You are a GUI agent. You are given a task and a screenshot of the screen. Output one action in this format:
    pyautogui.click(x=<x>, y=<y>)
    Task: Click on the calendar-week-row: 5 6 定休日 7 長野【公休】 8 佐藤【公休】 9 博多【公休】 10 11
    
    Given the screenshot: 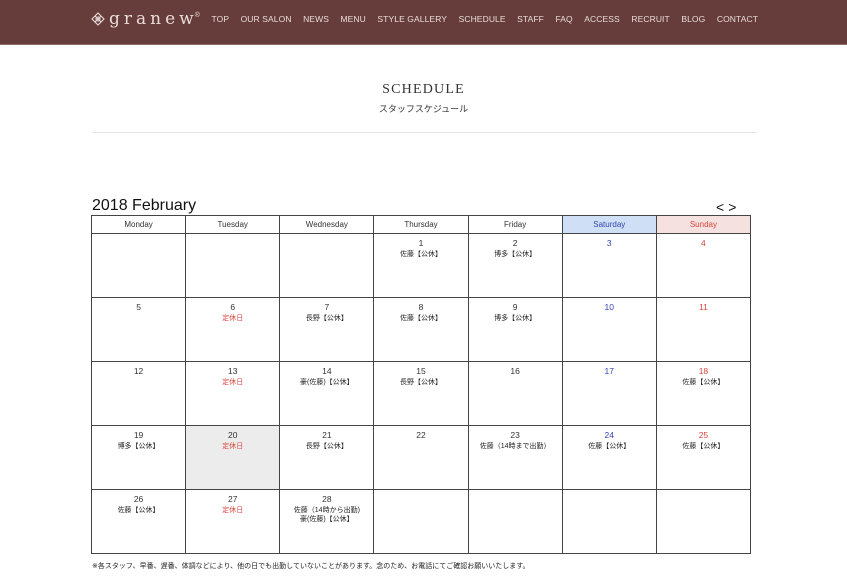 What is the action you would take?
    pyautogui.click(x=421, y=329)
    